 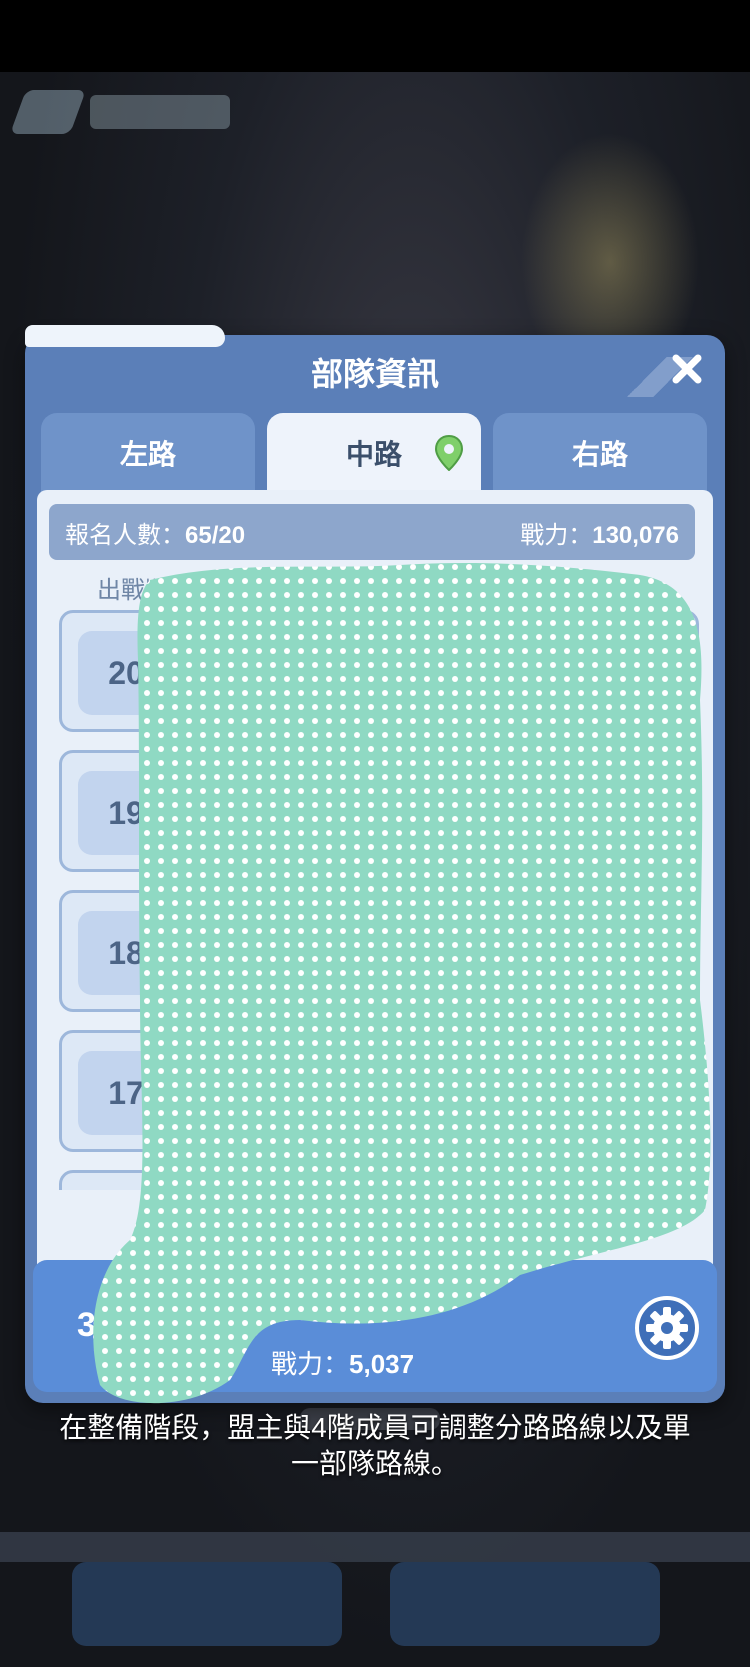 I want to click on signup-label: 報名人數：, so click(x=125, y=535).